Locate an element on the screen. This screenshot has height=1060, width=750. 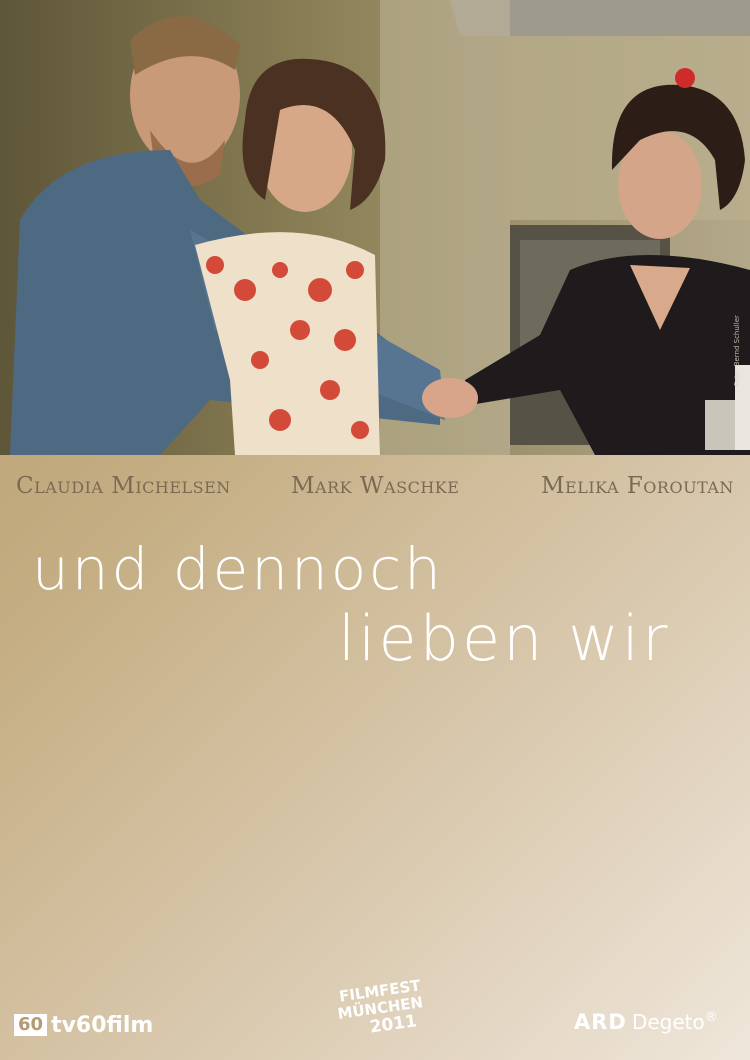
title-line-2: lieben wir is located at coordinates (504, 638).